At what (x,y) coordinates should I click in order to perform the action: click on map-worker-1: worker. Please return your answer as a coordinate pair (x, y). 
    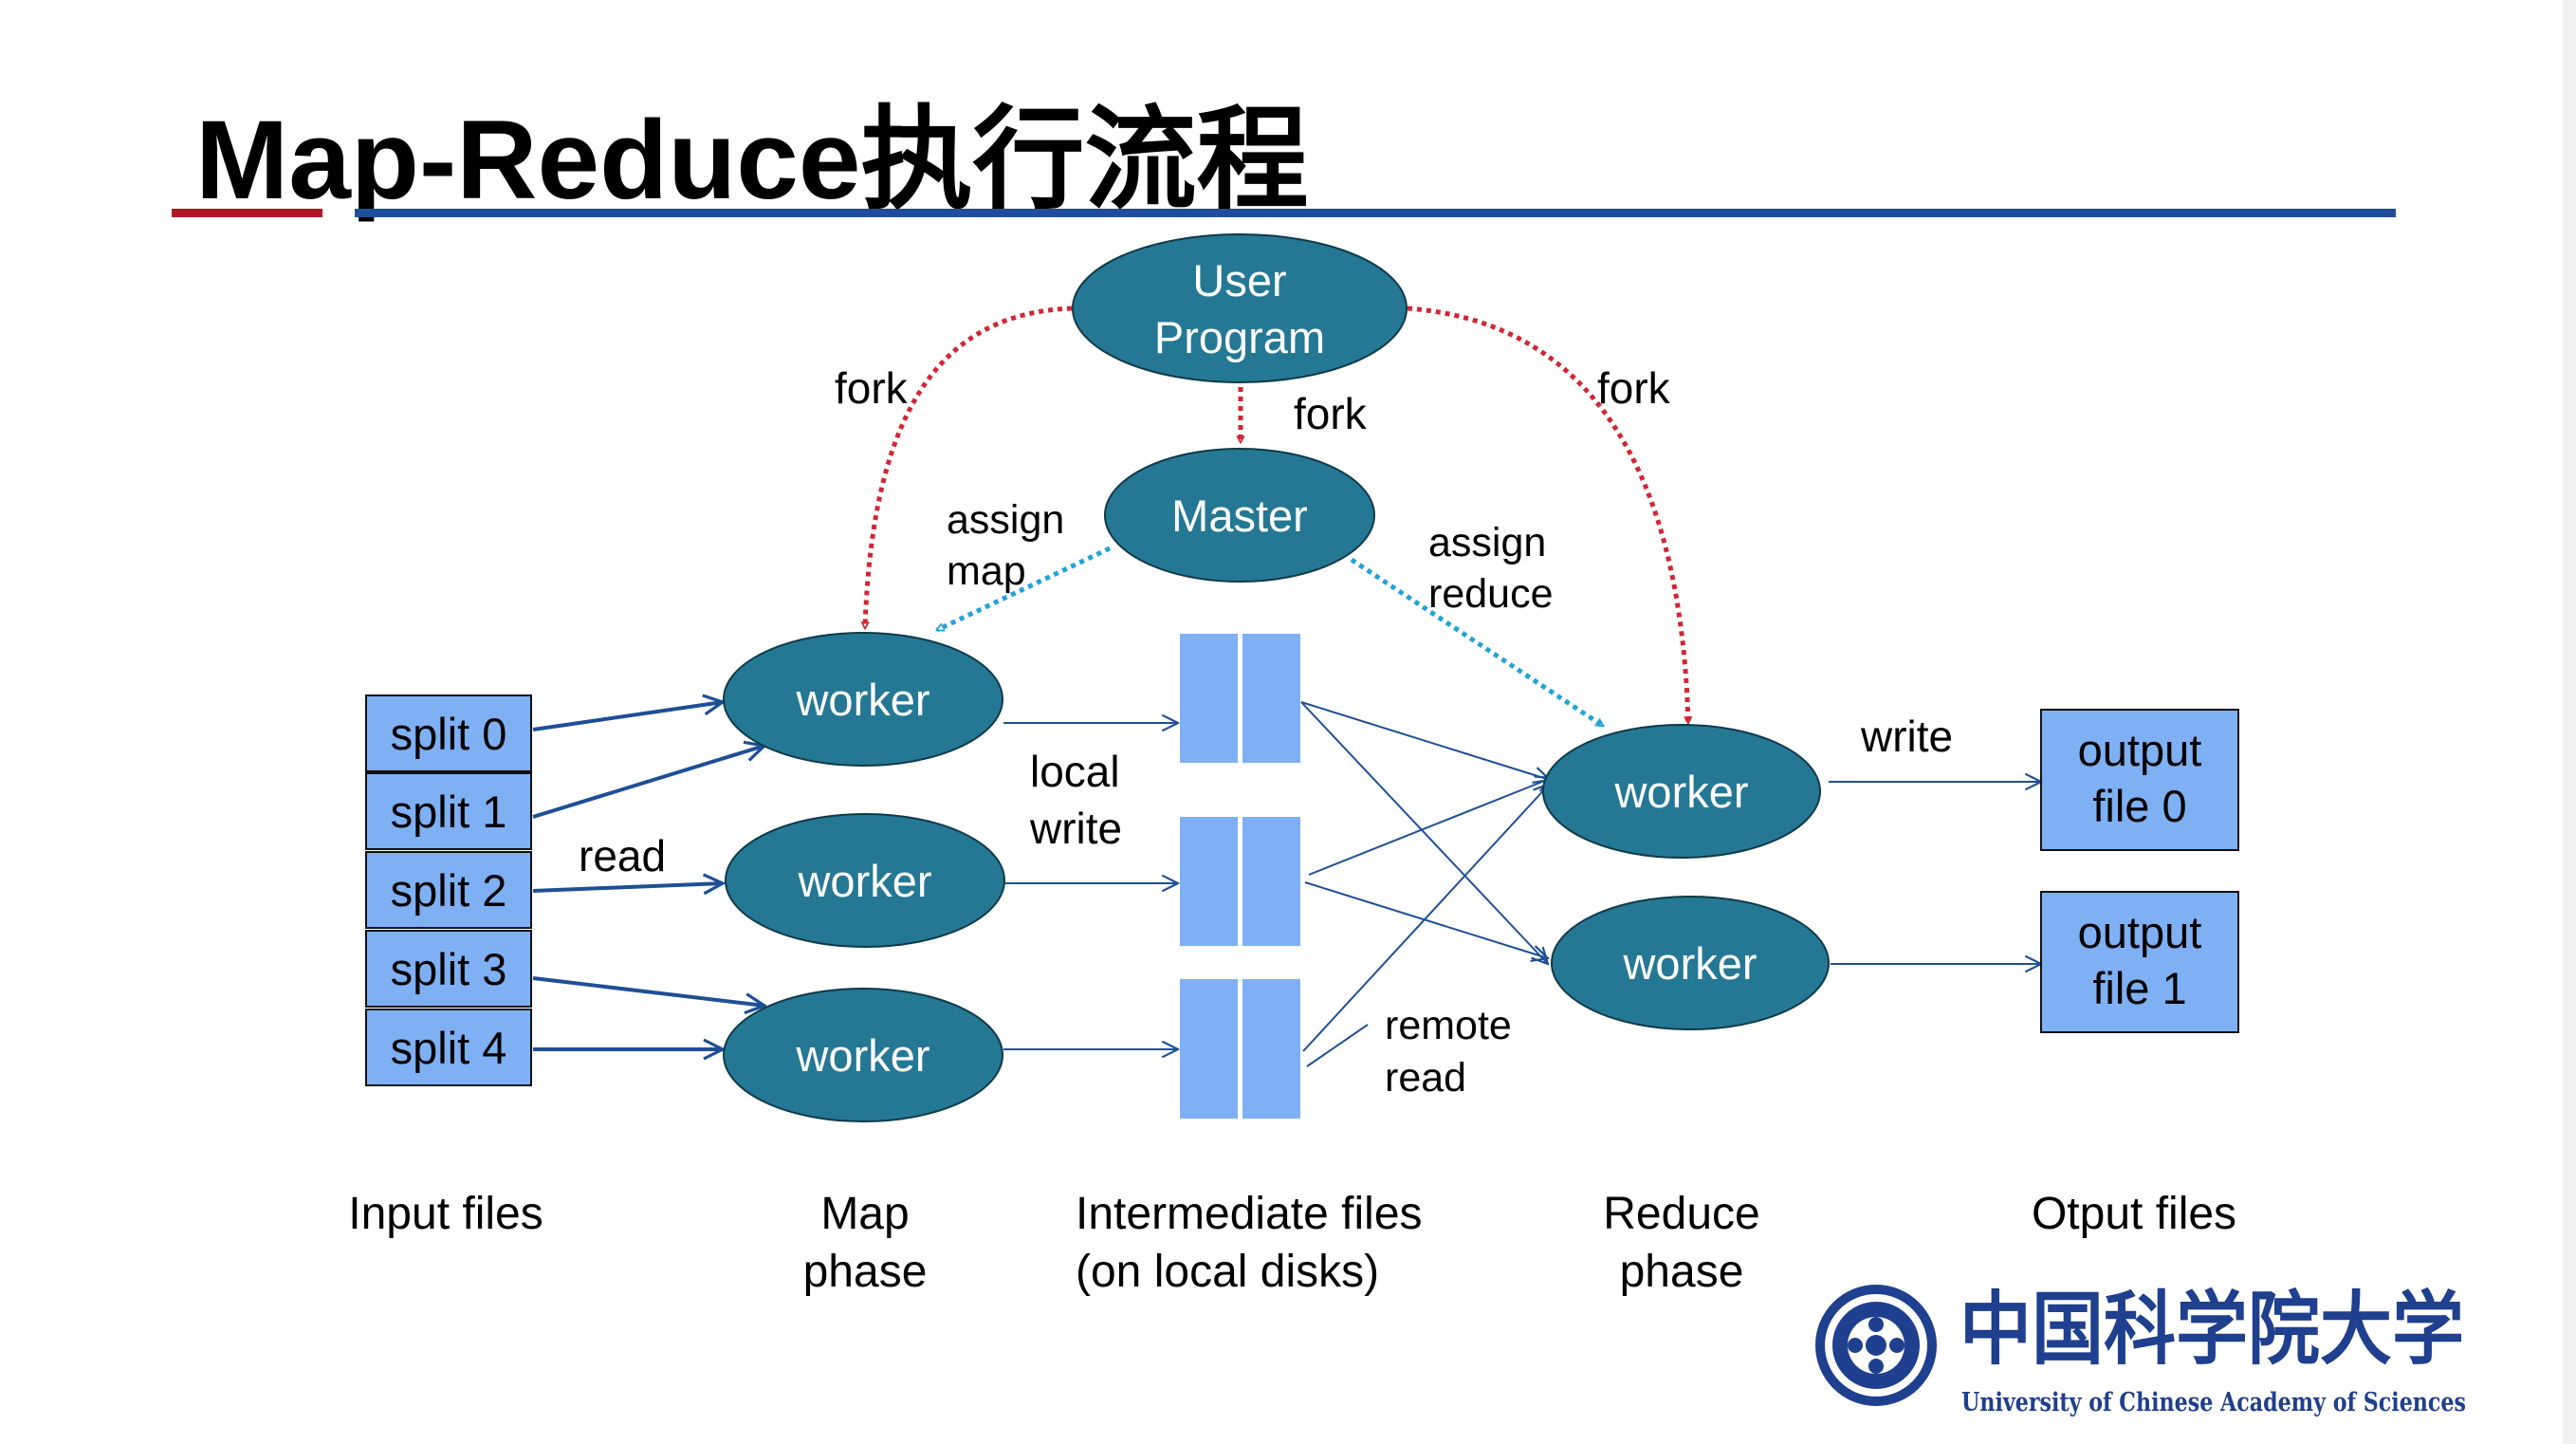
    Looking at the image, I should click on (863, 699).